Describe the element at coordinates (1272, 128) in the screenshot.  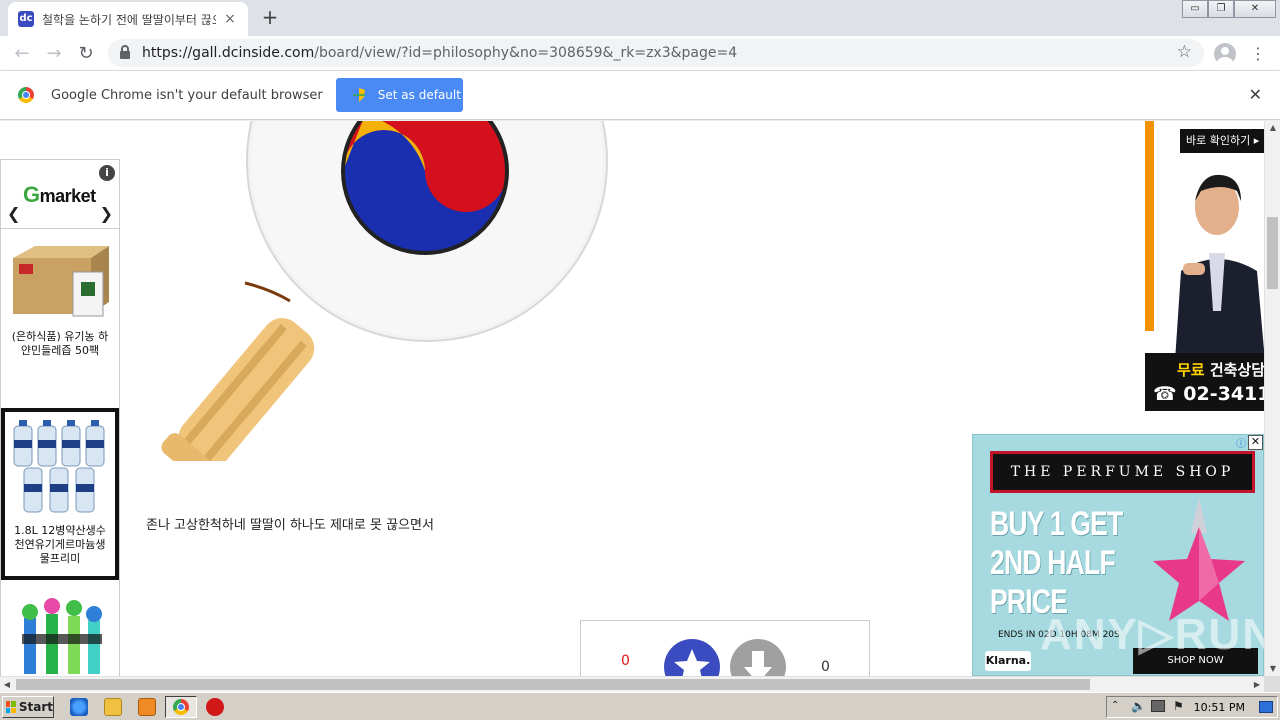
I see `scroll-up-icon: ▲` at that location.